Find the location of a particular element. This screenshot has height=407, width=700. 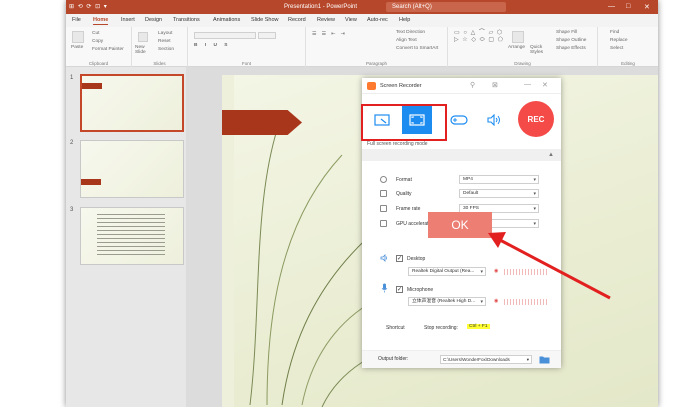

desktop-label: Desktop is located at coordinates (416, 259).